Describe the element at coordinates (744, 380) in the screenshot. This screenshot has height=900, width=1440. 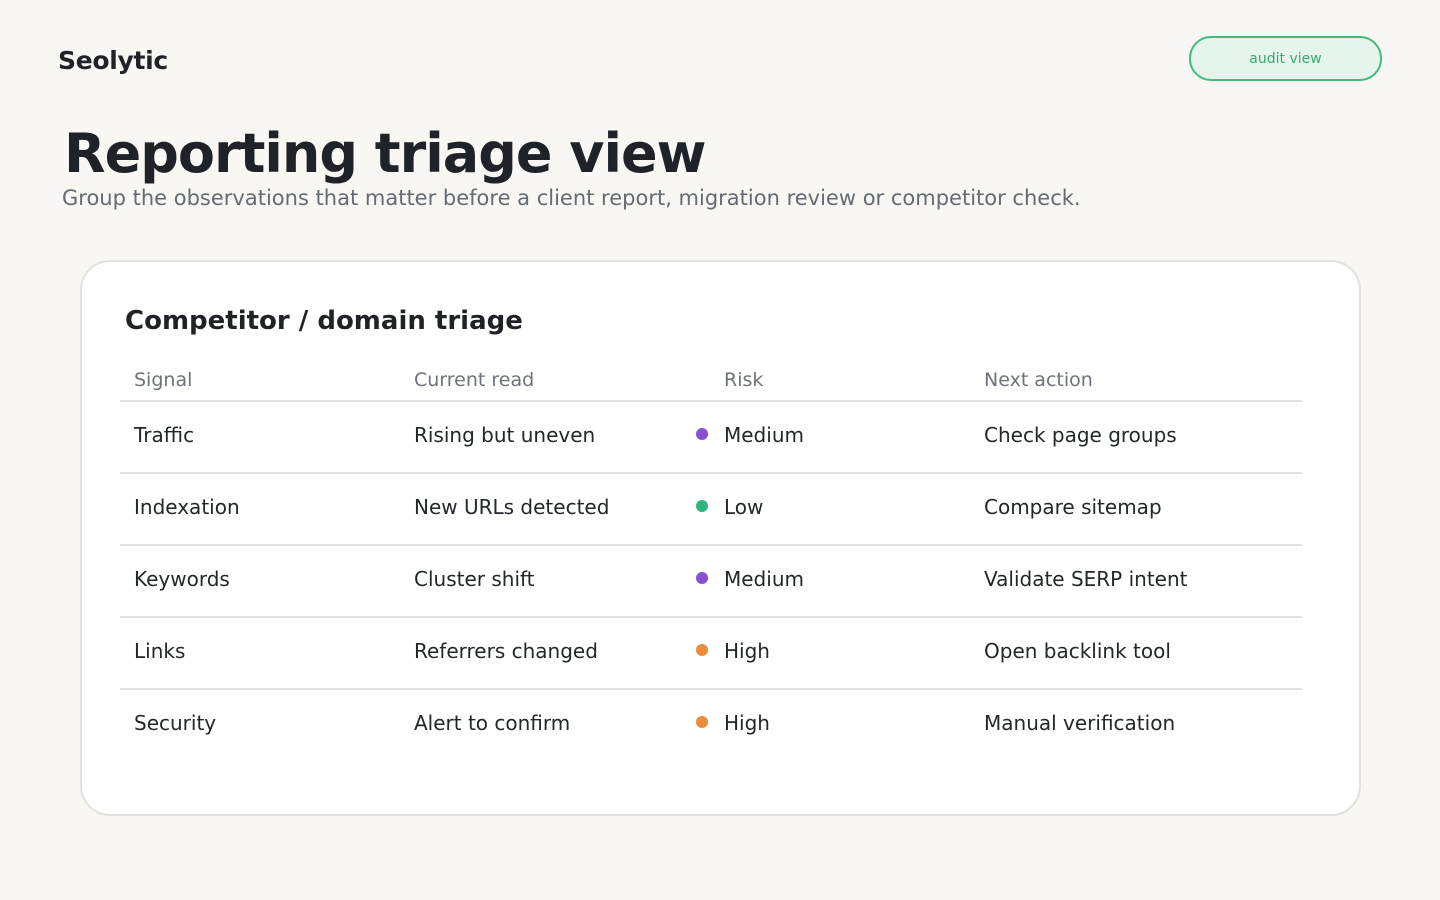
I see `column-header-risk: Risk` at that location.